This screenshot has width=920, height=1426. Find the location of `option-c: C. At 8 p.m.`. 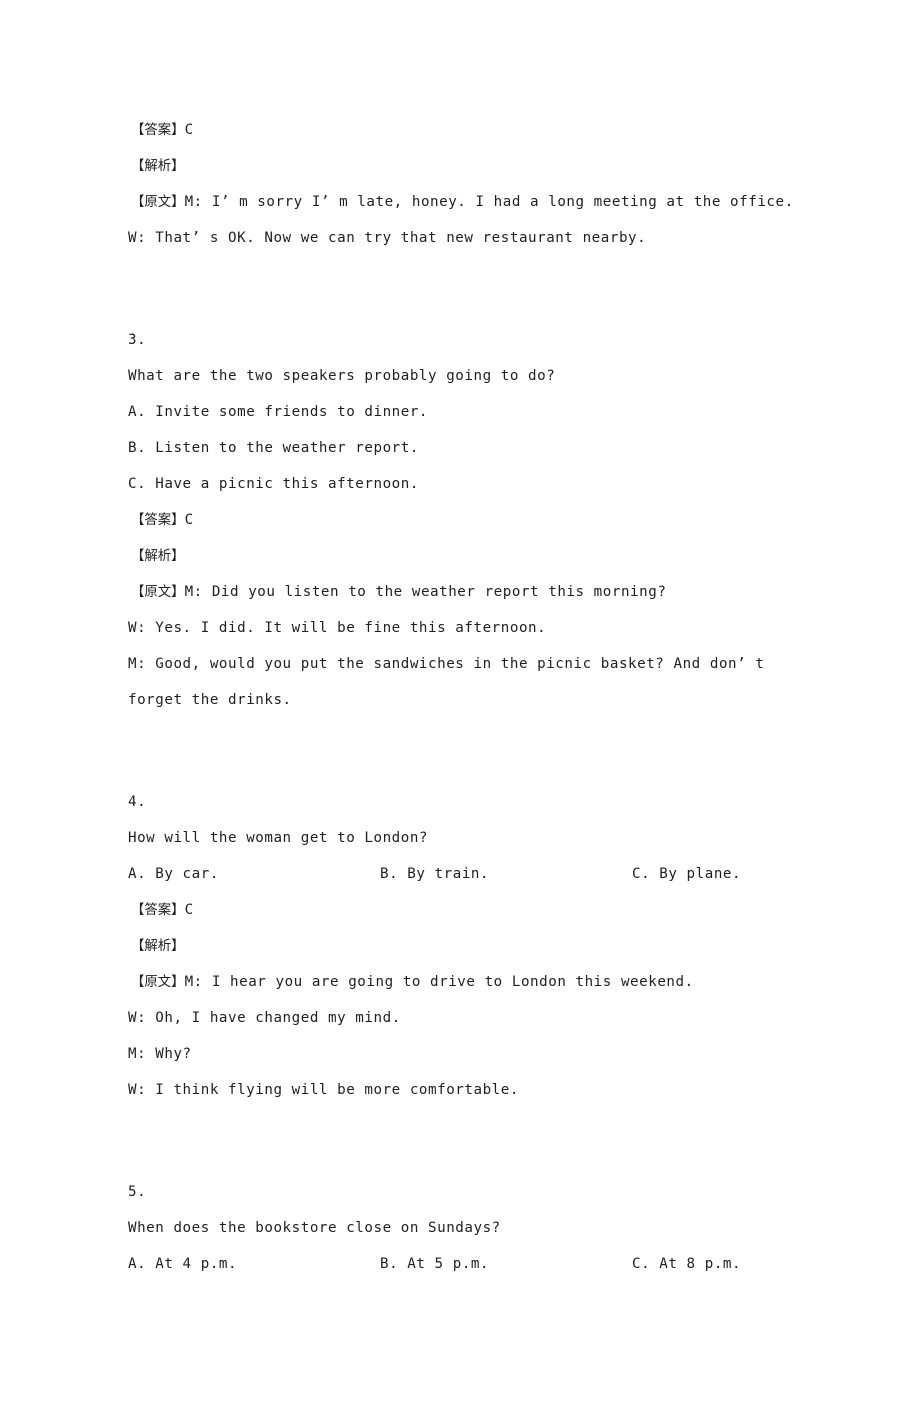

option-c: C. At 8 p.m. is located at coordinates (686, 1264).